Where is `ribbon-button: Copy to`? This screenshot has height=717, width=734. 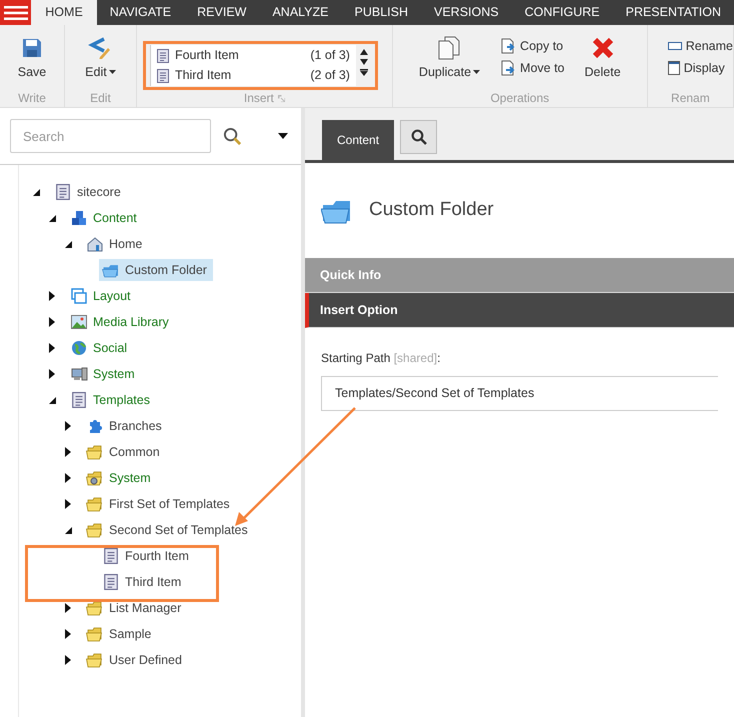 ribbon-button: Copy to is located at coordinates (532, 46).